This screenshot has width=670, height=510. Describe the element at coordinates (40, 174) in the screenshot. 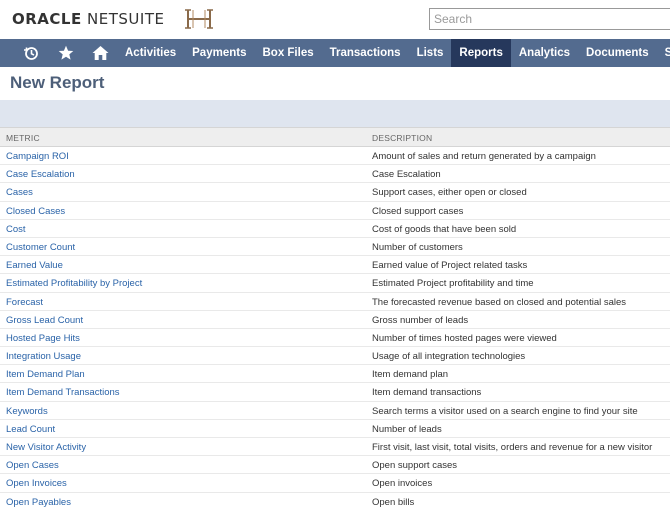

I see `metric-link: Case Escalation` at that location.